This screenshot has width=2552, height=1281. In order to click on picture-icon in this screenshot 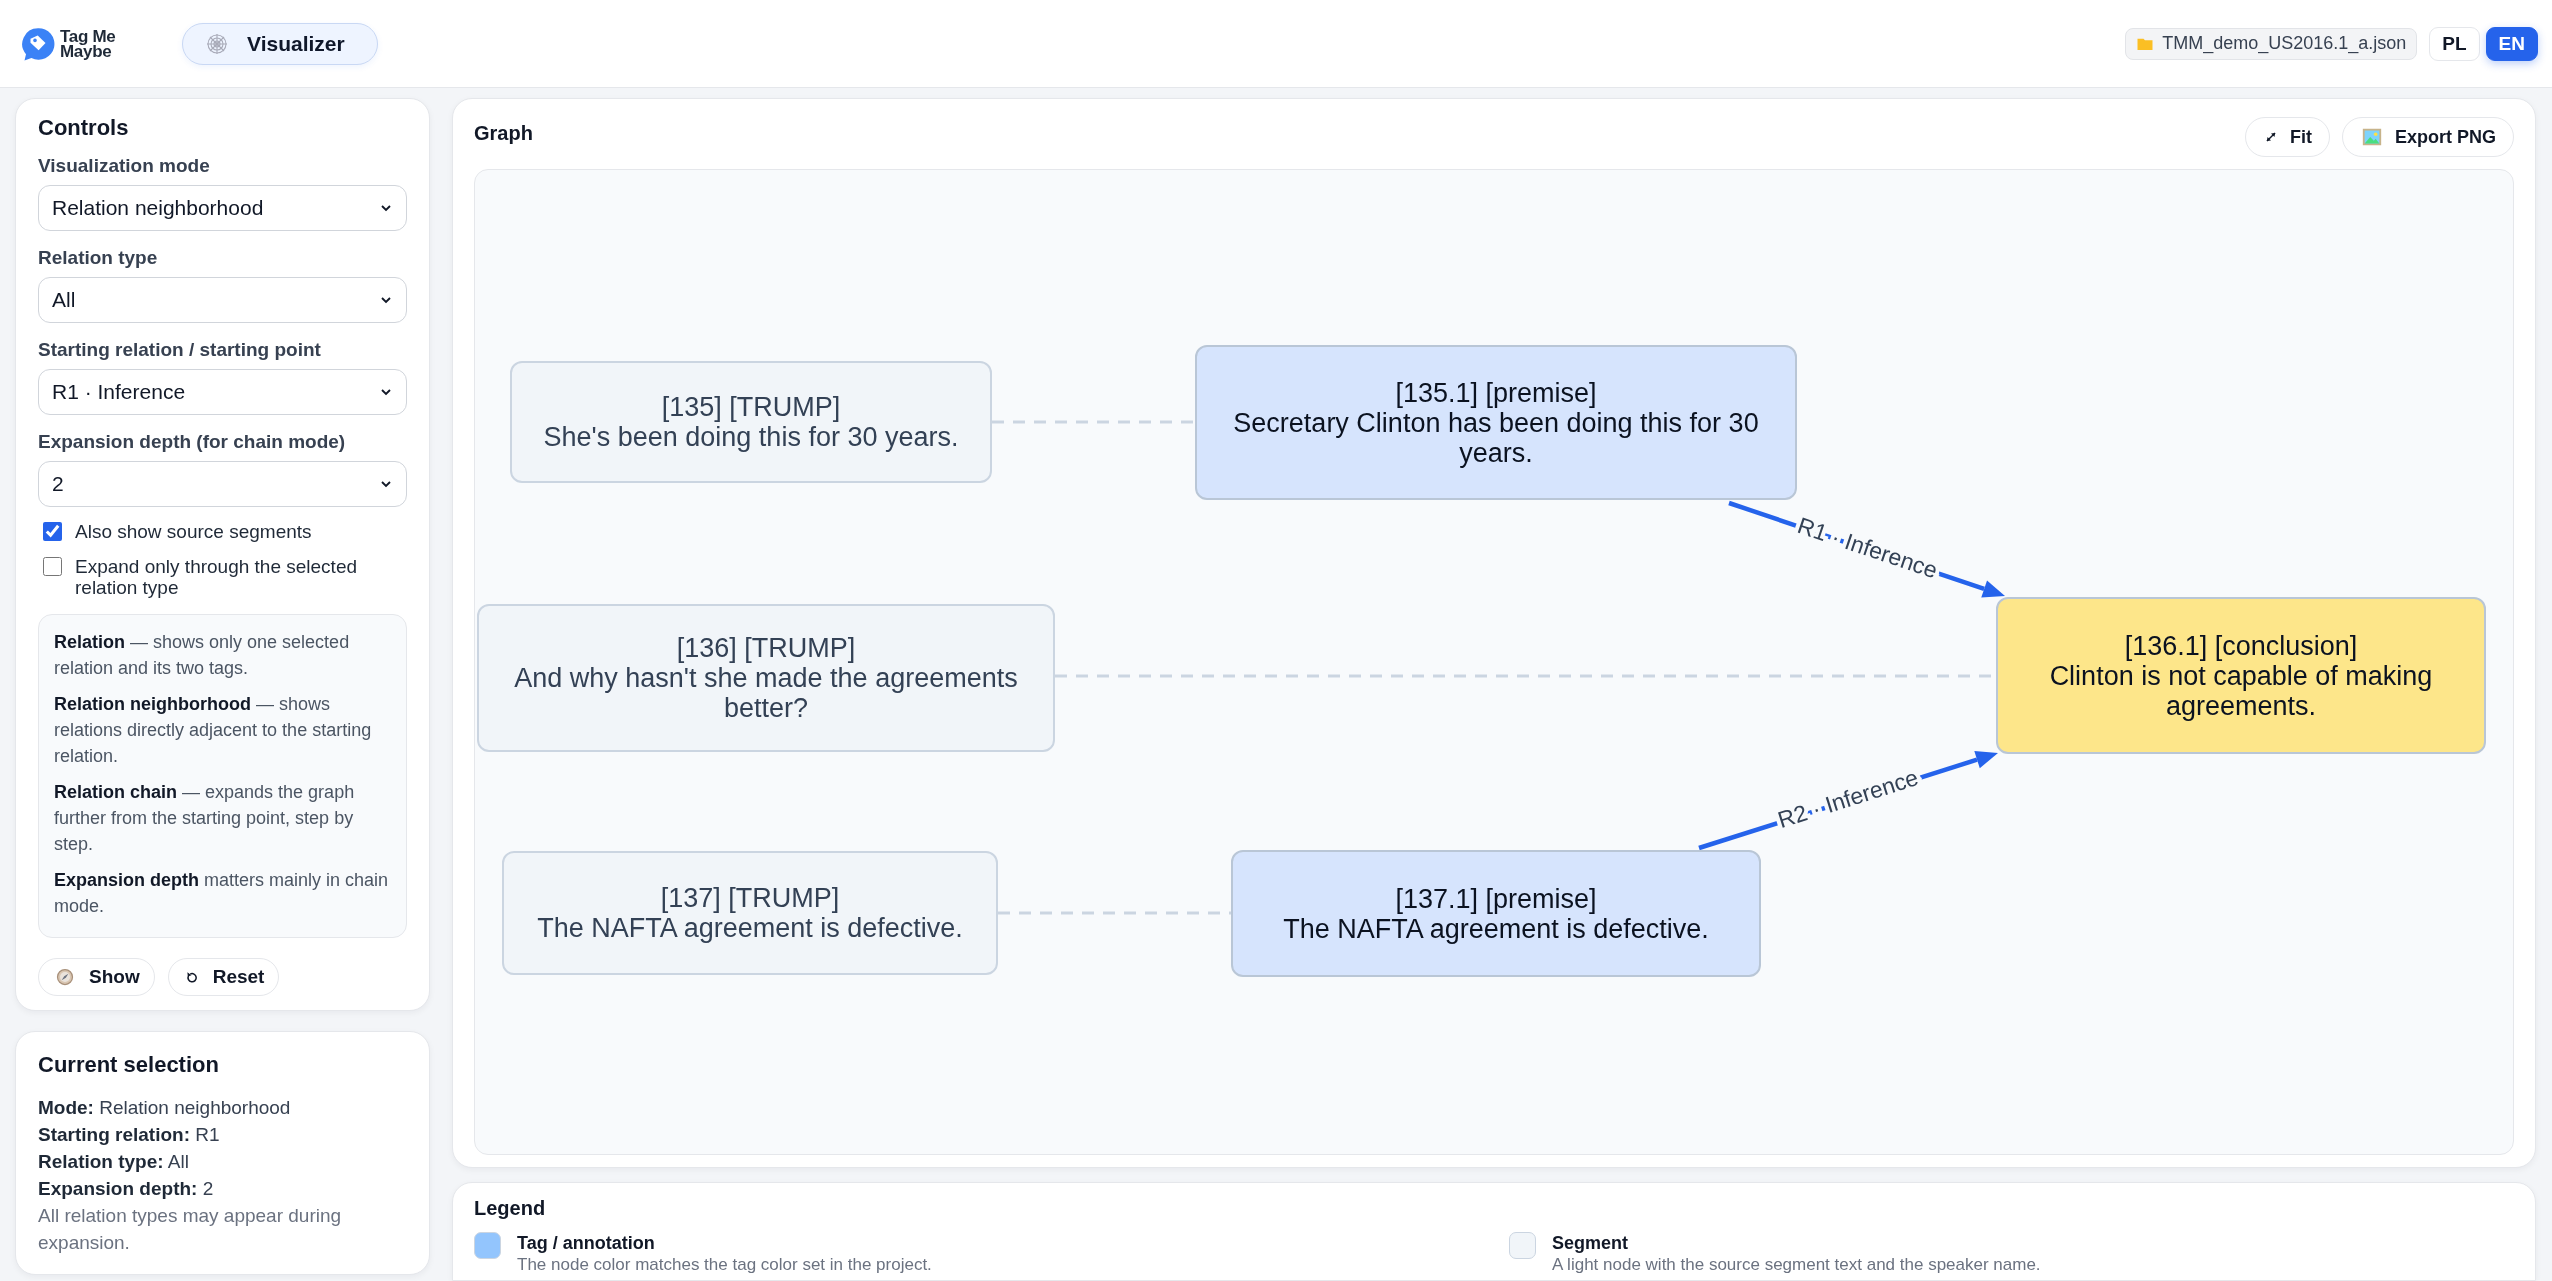, I will do `click(2372, 137)`.